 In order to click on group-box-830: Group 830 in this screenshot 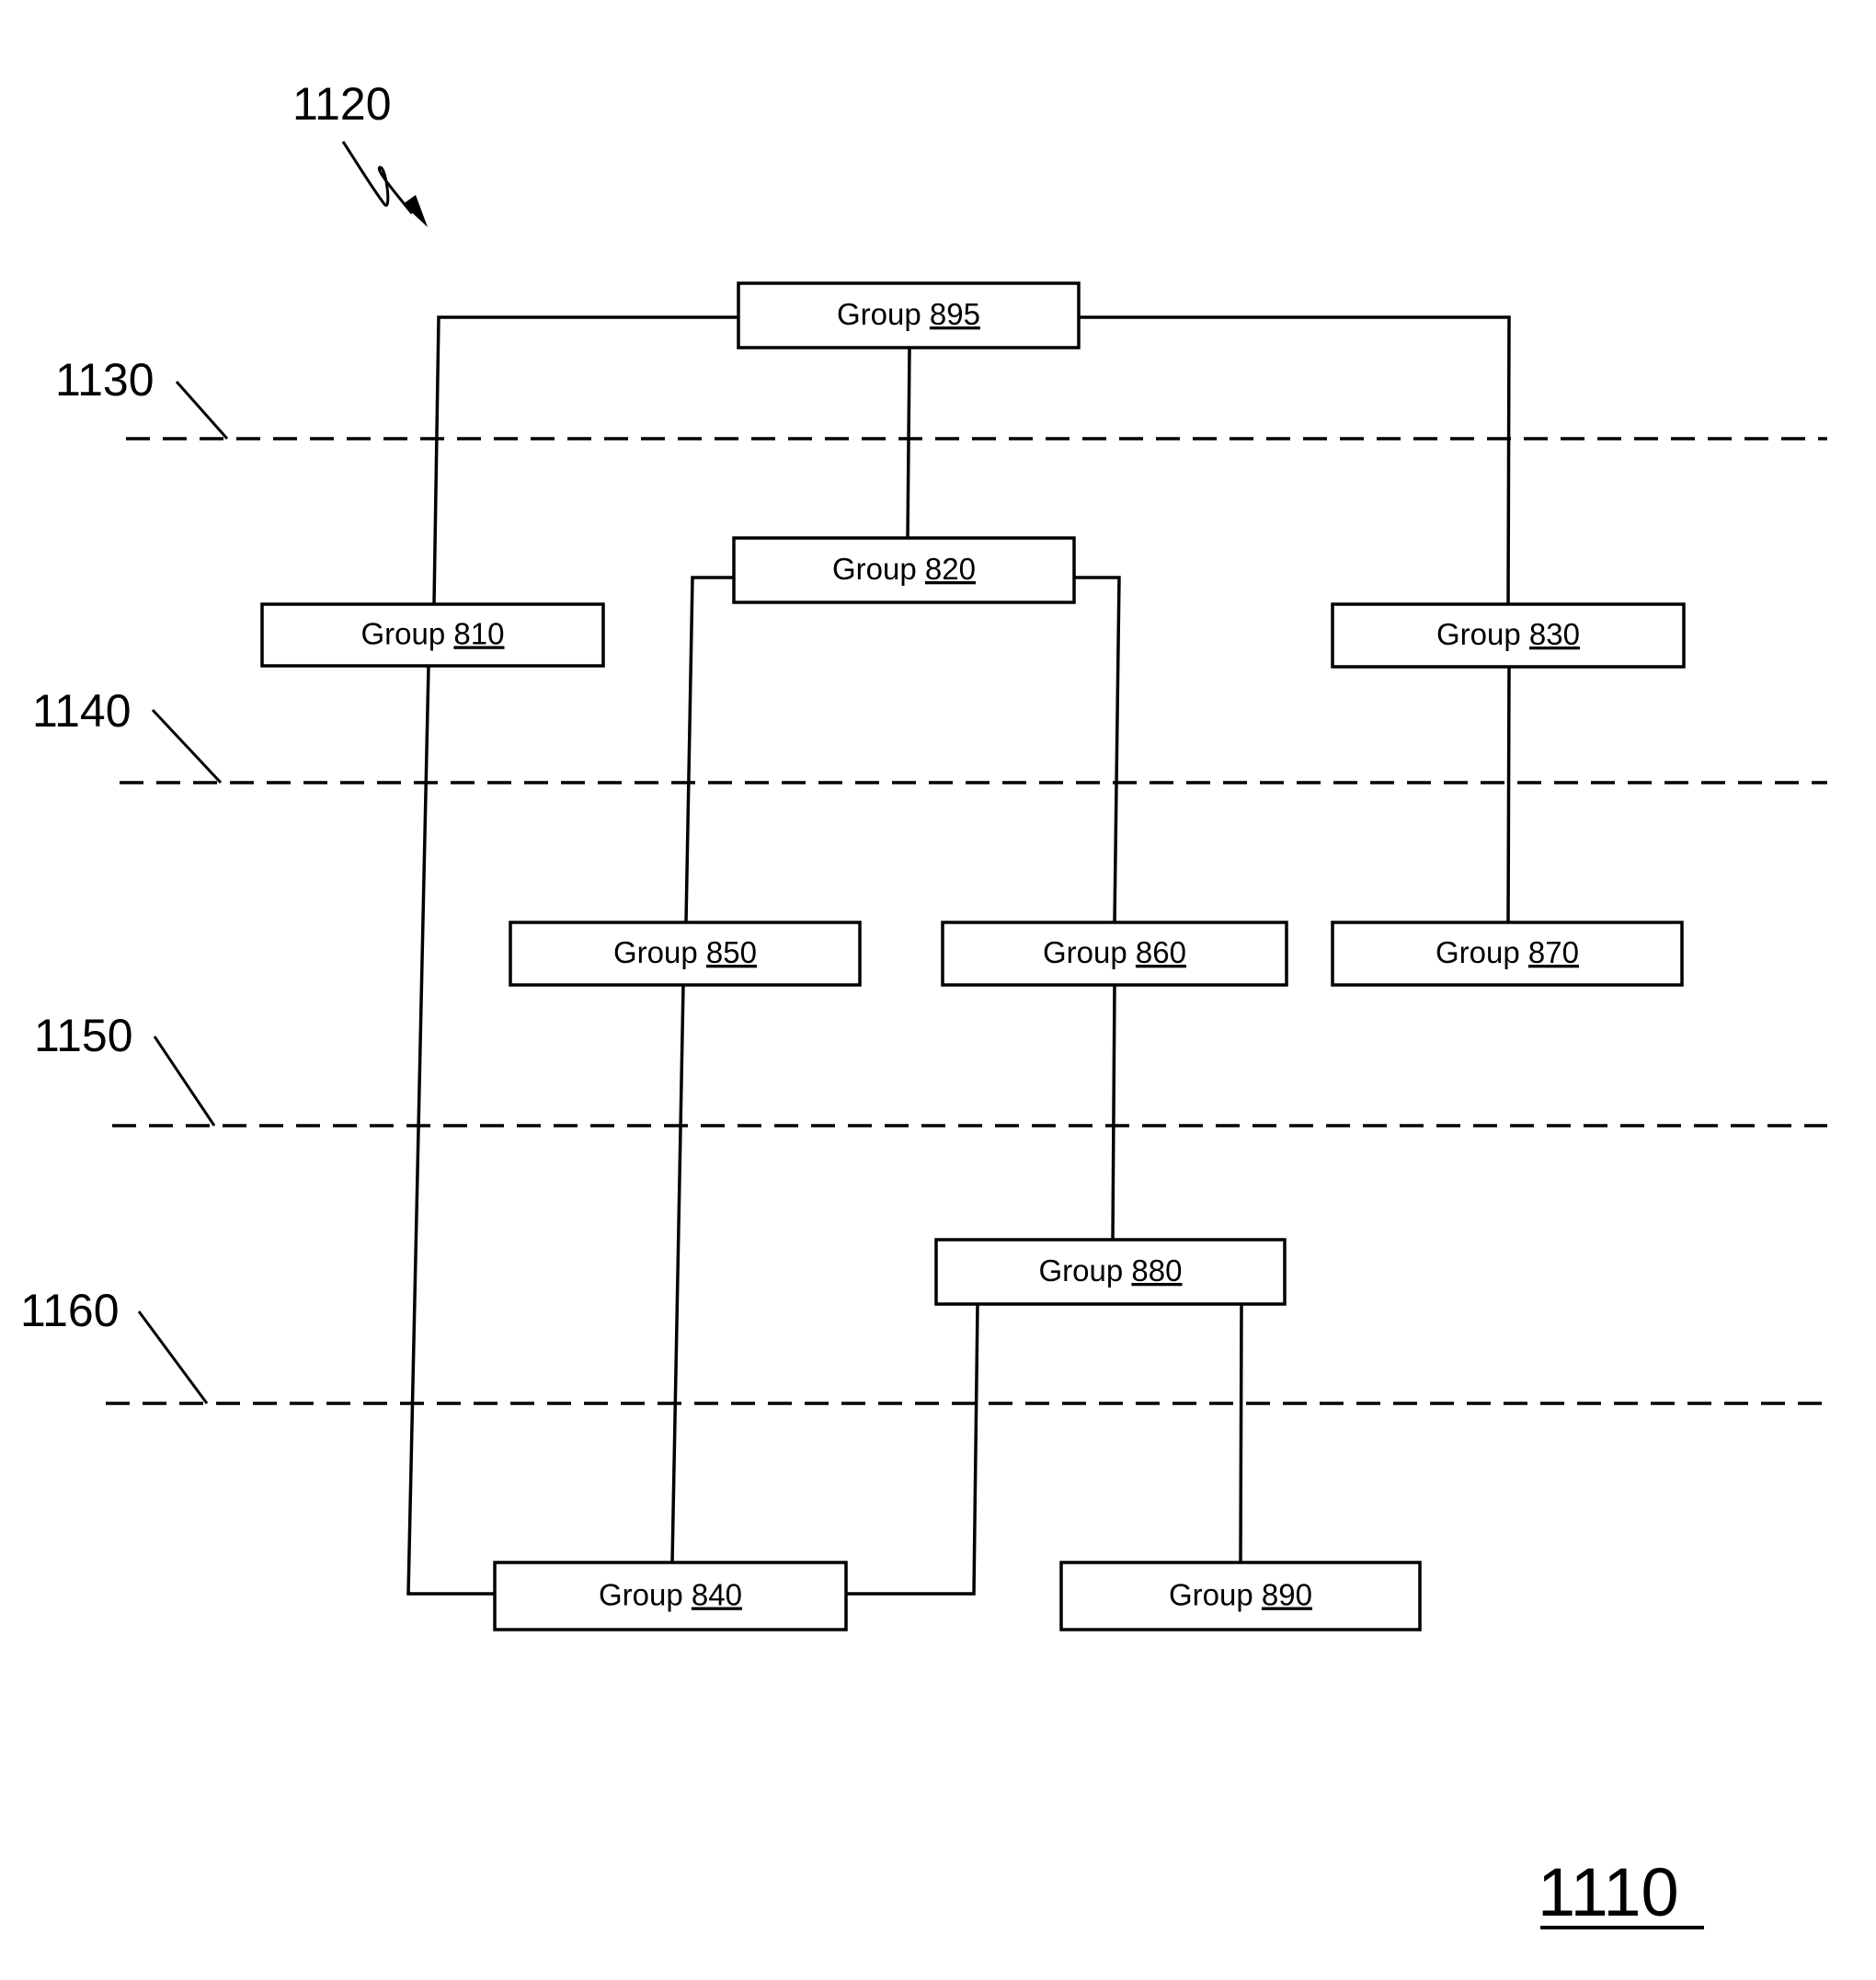, I will do `click(1509, 635)`.